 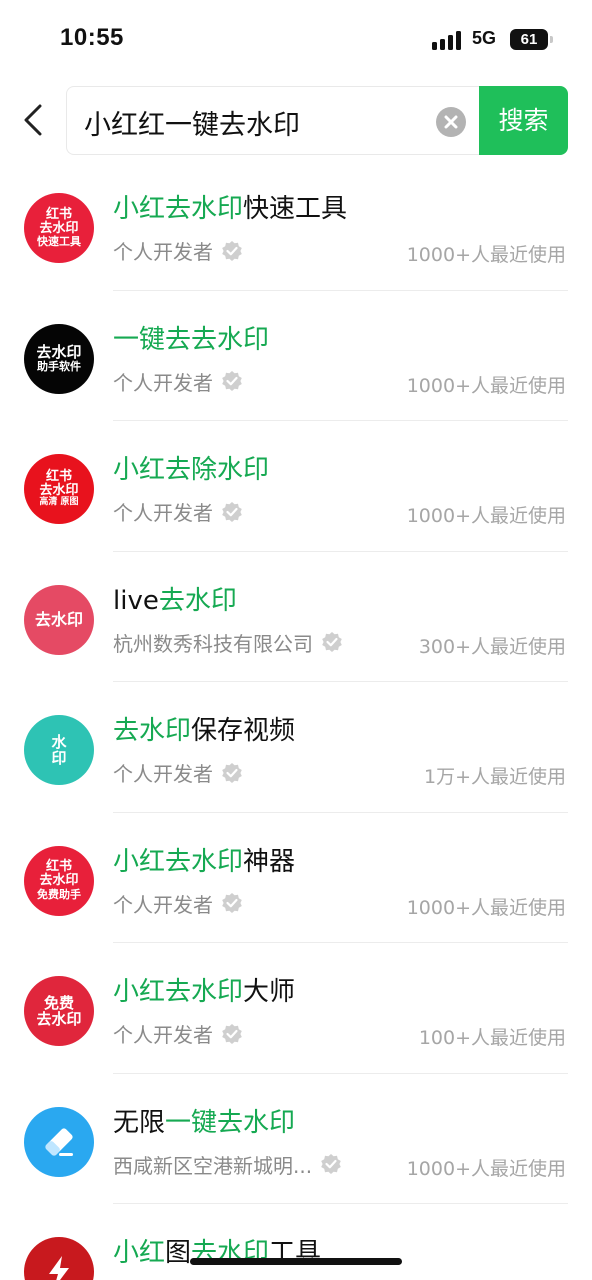 I want to click on title-text: 保存视频, so click(x=243, y=731).